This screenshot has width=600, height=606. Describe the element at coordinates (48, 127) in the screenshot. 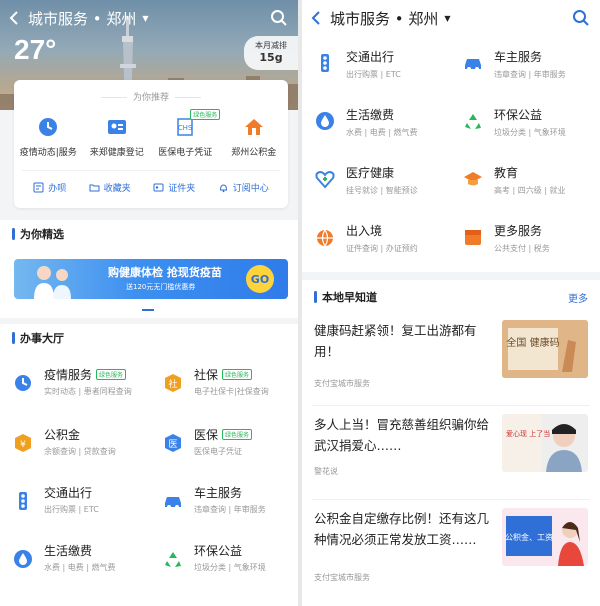

I see `clock-shield-icon` at that location.